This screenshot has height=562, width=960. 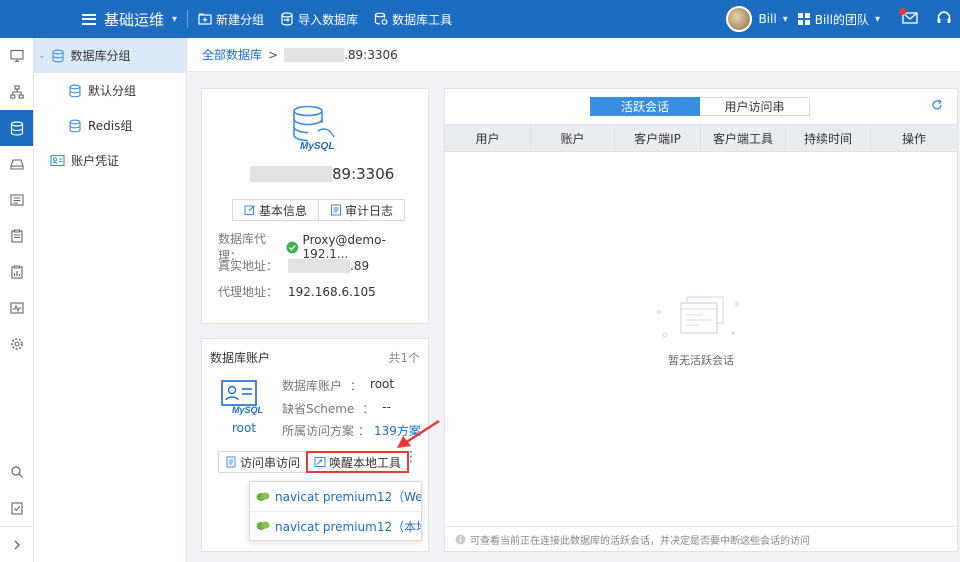 I want to click on mysql-logo-icon: MySQL, so click(x=314, y=128).